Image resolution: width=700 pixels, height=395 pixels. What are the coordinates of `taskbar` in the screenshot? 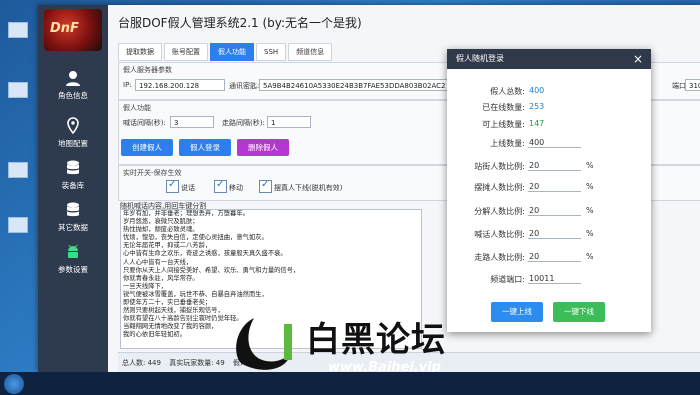 It's located at (350, 383).